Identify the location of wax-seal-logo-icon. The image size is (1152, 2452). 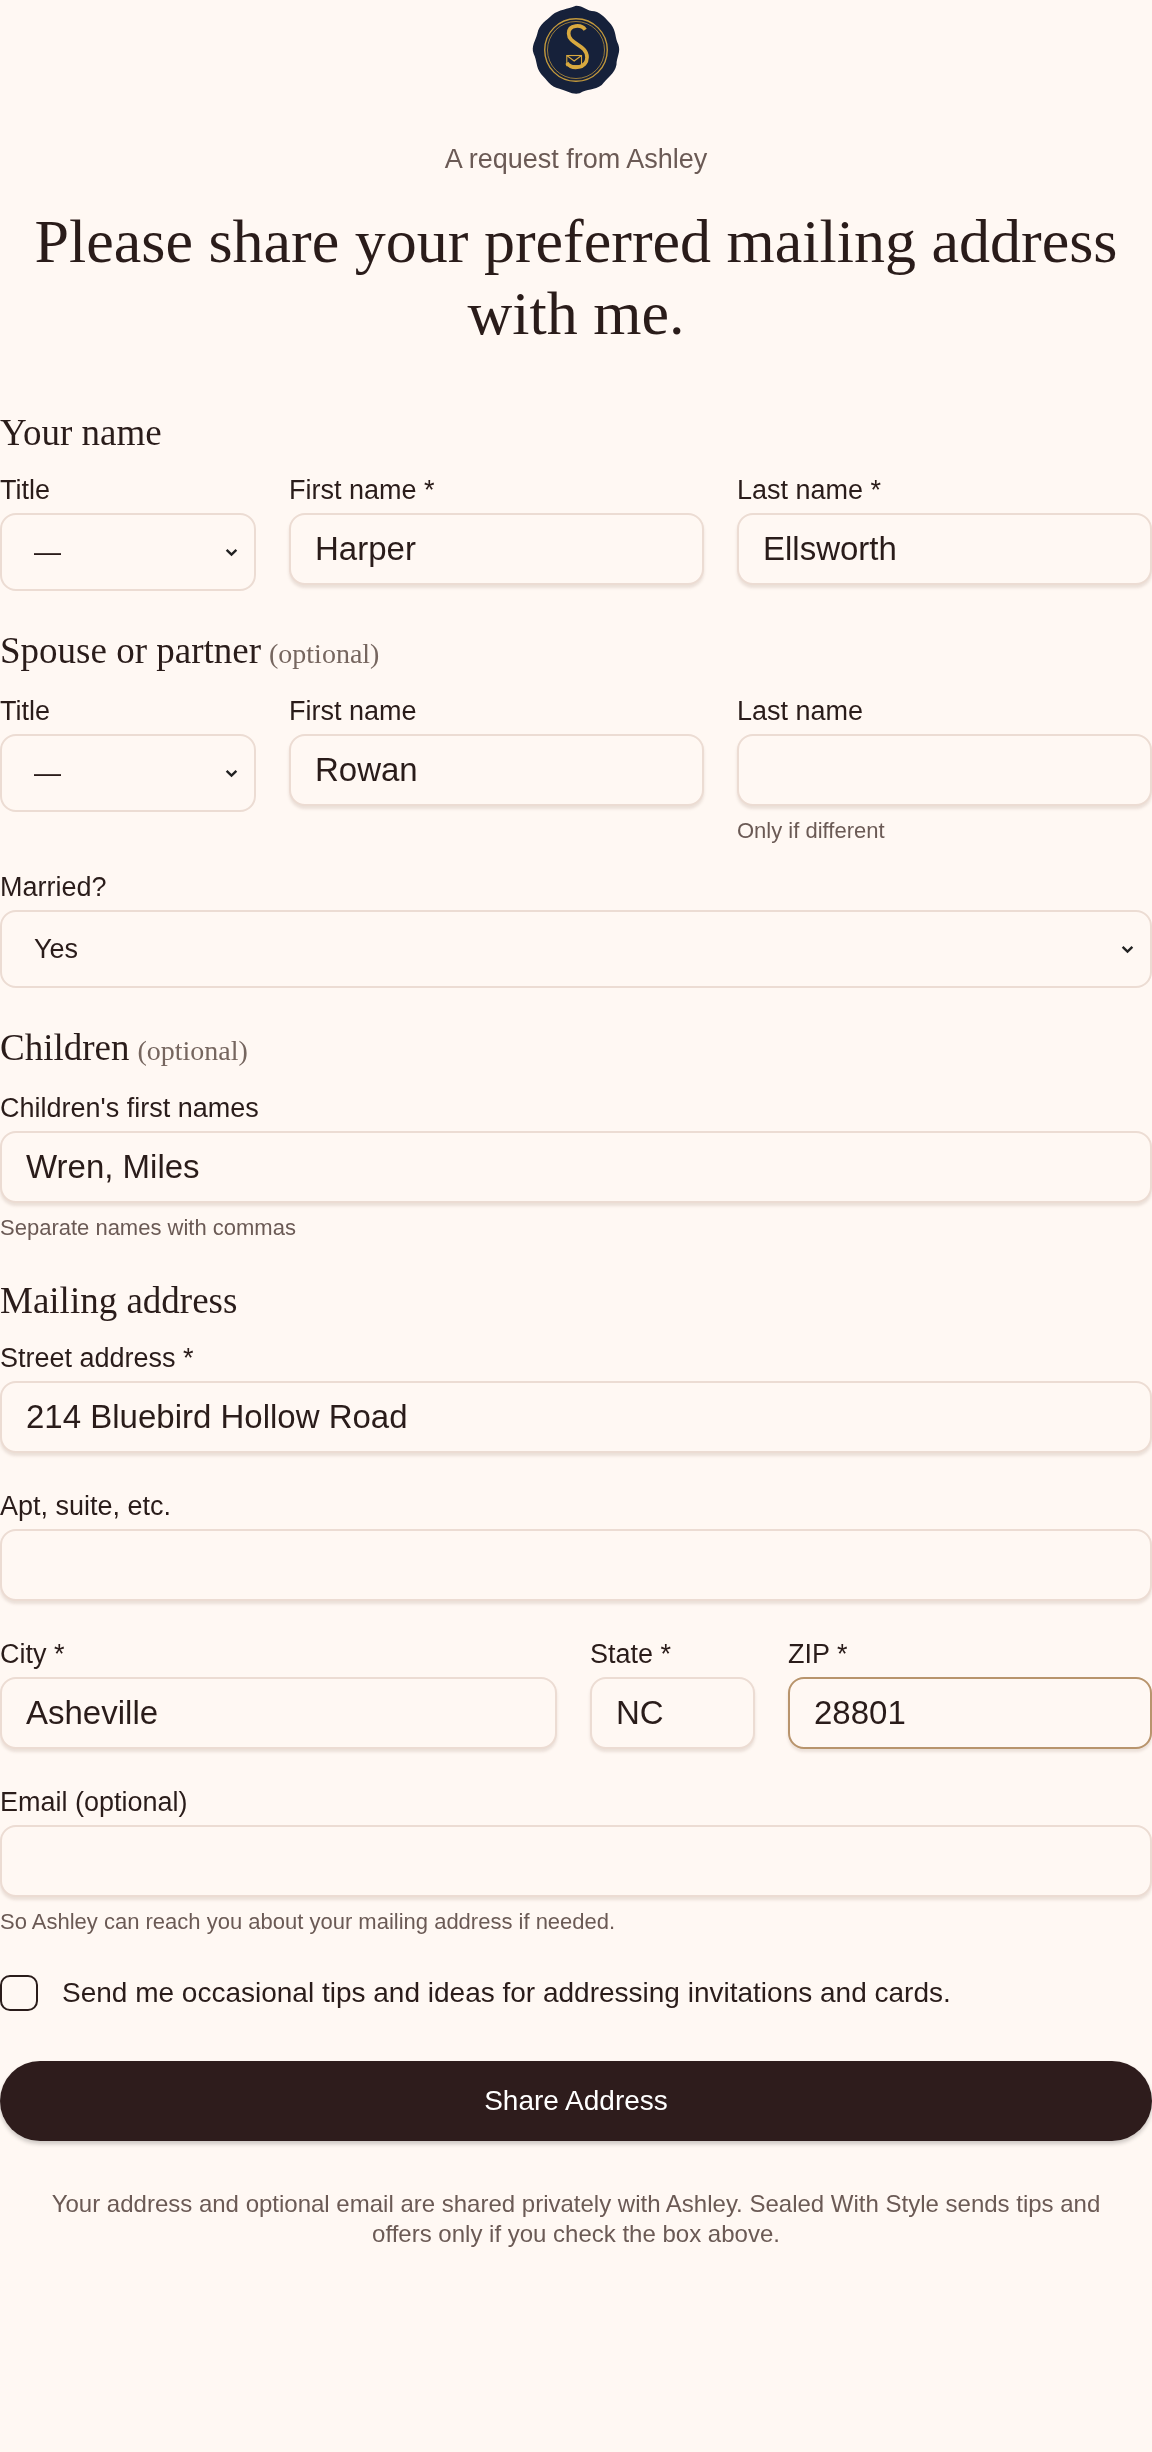
(576, 50).